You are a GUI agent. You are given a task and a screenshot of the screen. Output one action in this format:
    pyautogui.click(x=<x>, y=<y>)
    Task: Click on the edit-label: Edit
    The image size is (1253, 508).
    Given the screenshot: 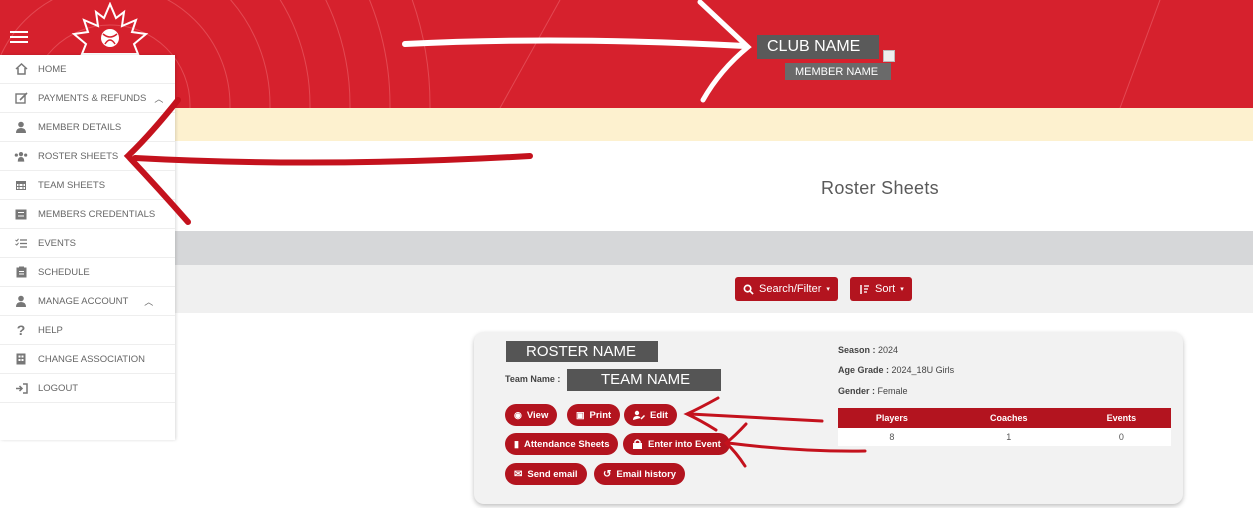 What is the action you would take?
    pyautogui.click(x=659, y=415)
    